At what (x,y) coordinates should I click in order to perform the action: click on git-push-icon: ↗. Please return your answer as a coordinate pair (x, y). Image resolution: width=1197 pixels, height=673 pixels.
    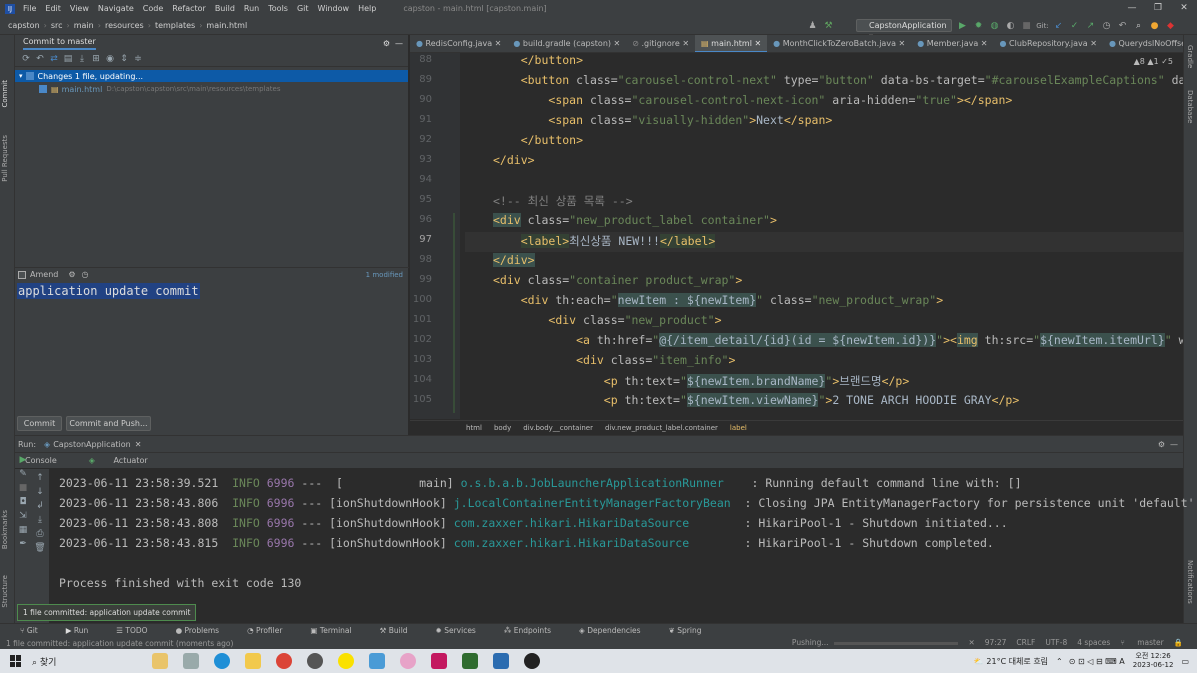
    Looking at the image, I should click on (1090, 26).